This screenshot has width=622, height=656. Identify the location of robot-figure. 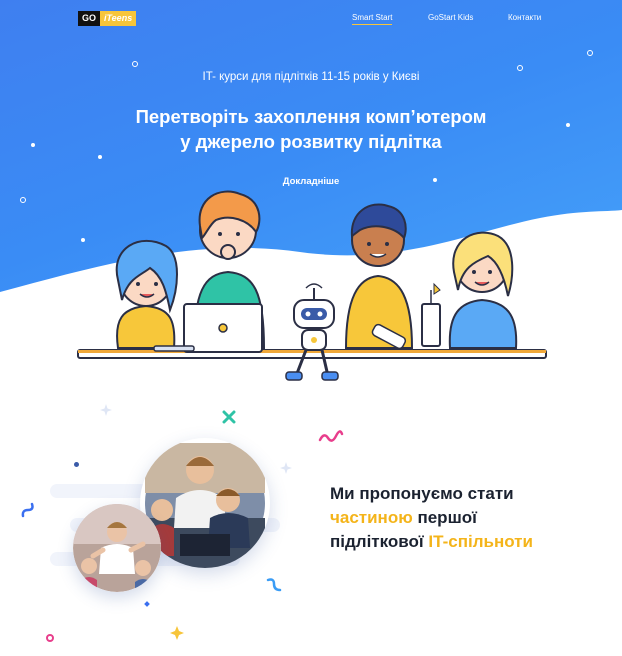
(312, 332).